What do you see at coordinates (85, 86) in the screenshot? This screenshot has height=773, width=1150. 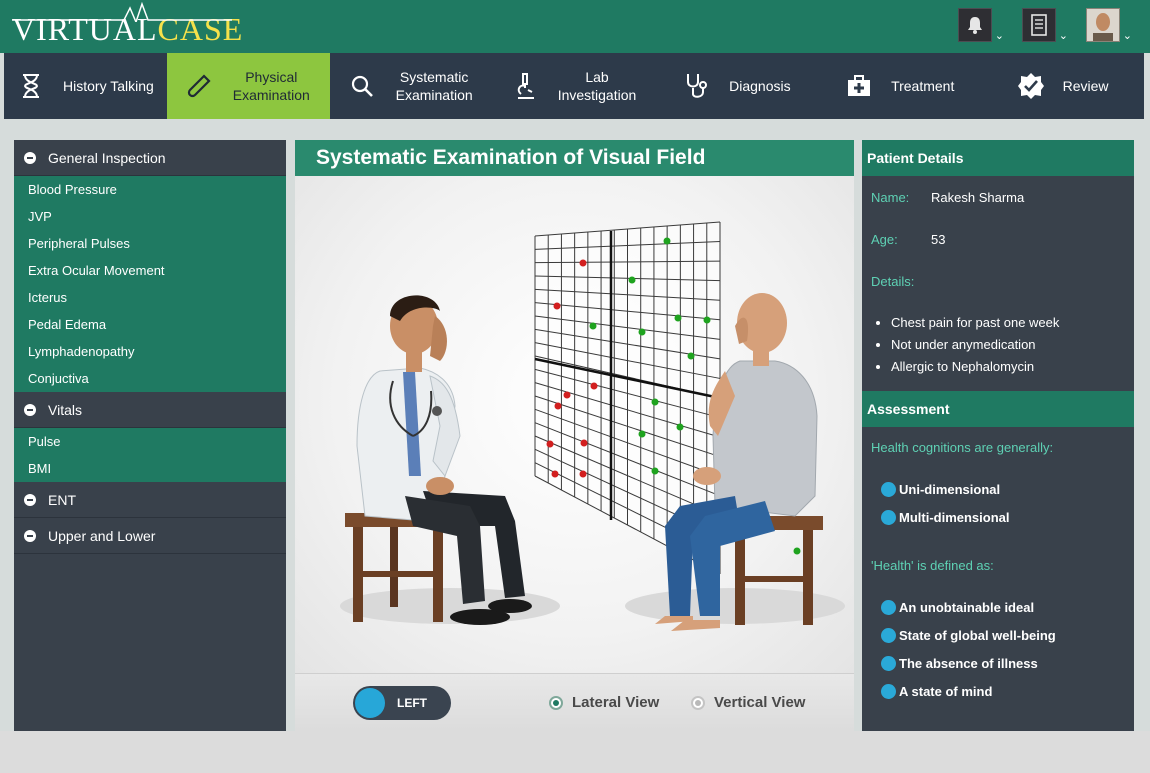 I see `nav-history-talking: History Talking` at bounding box center [85, 86].